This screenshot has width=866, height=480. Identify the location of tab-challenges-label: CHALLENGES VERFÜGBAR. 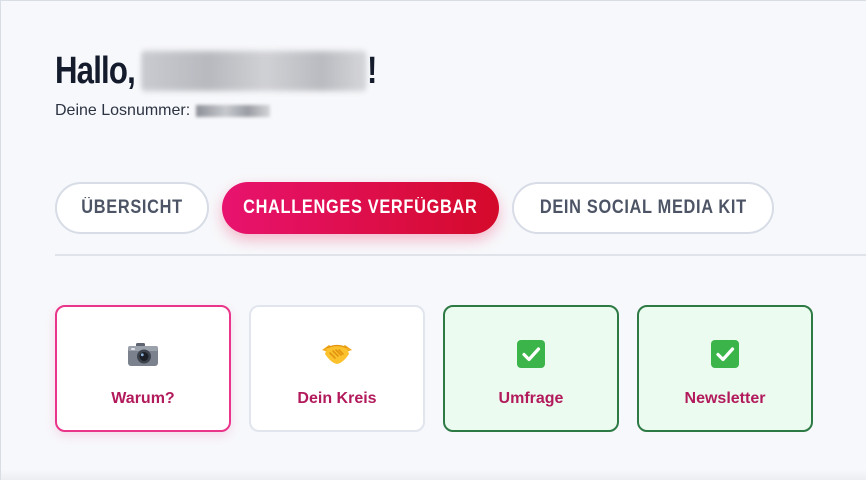
(360, 207).